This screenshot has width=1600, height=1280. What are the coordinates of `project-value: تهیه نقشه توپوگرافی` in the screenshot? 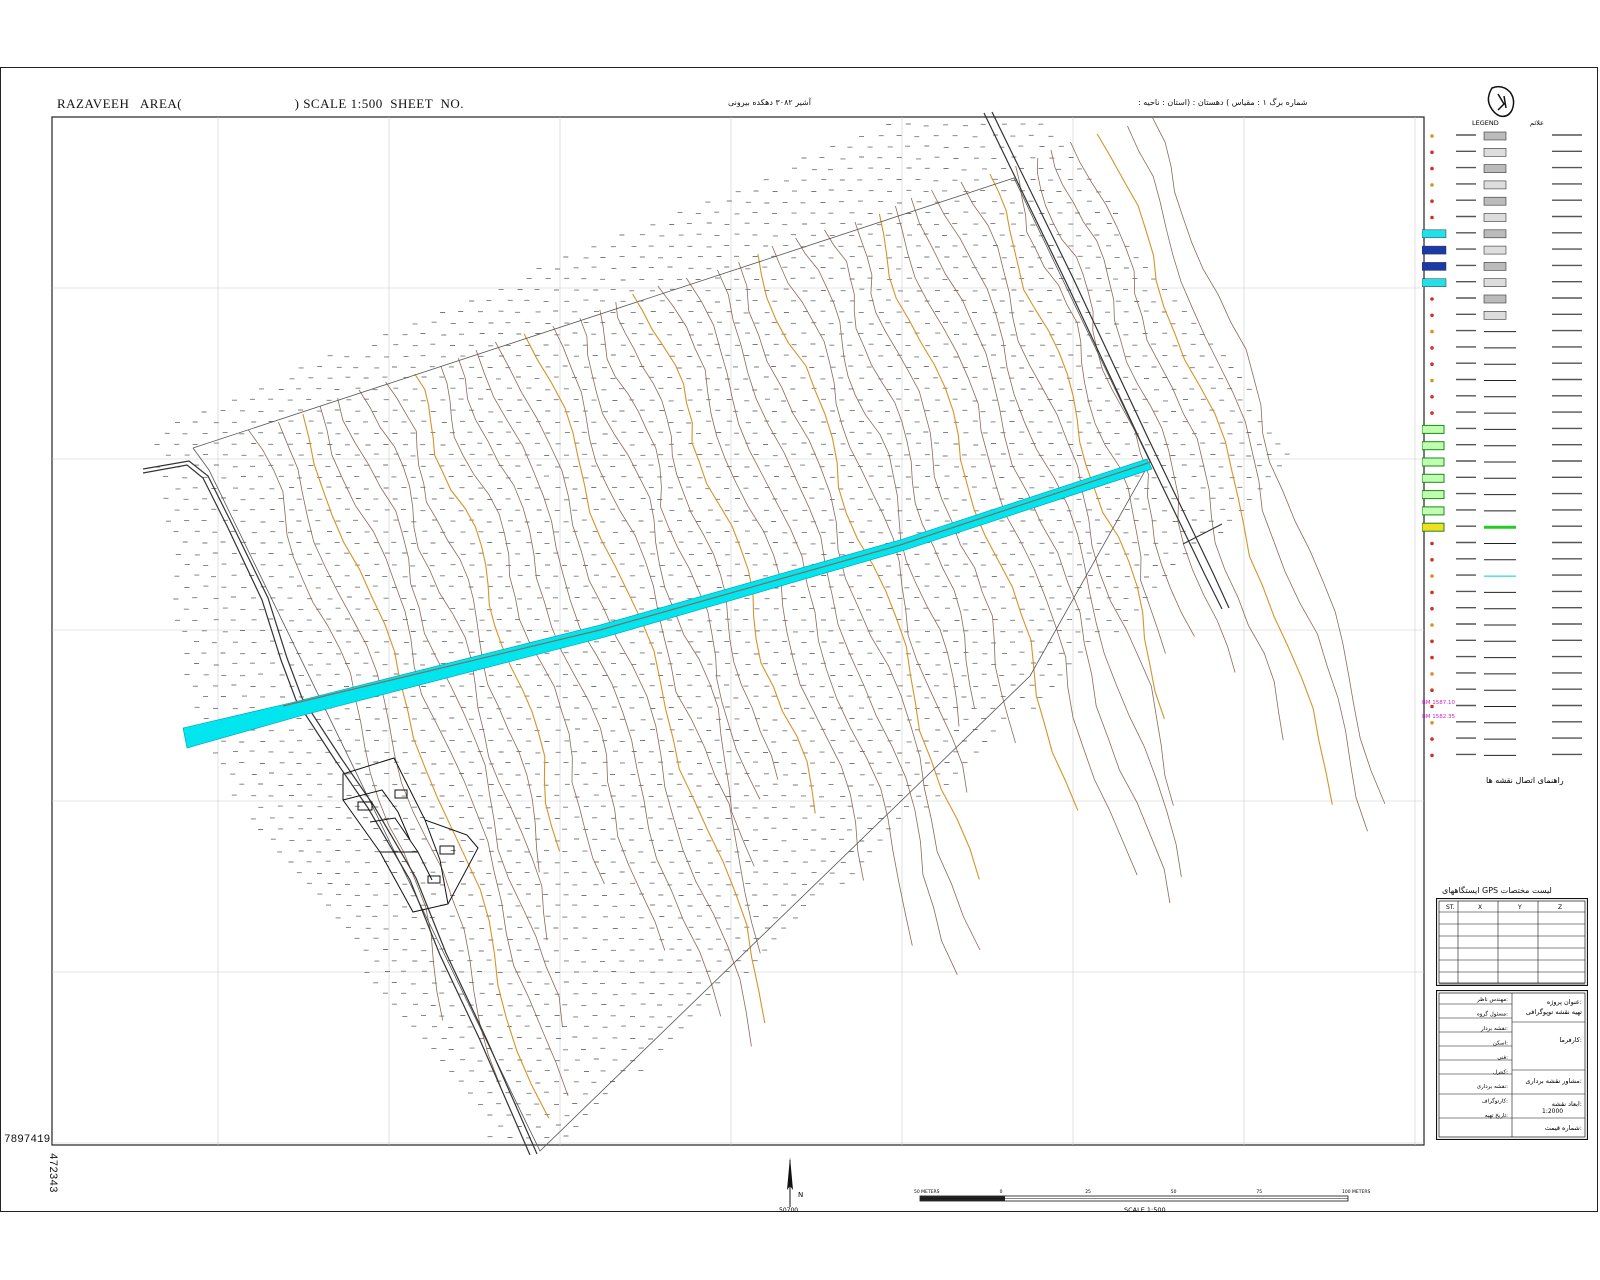 It's located at (1554, 1012).